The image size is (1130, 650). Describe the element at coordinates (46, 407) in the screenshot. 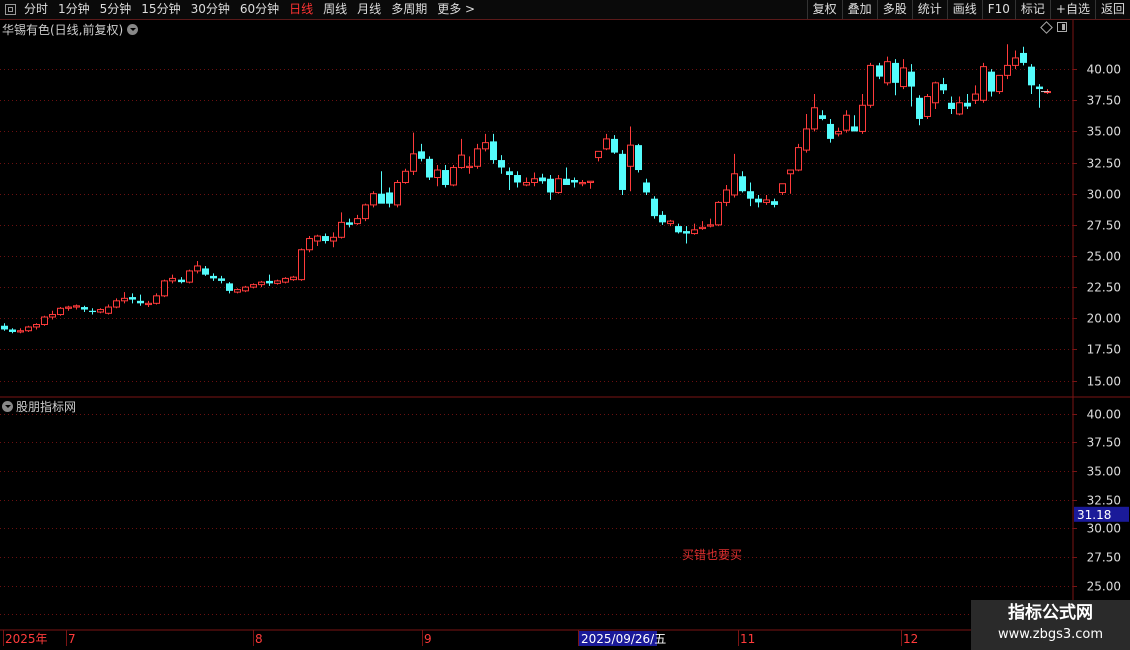

I see `sub-chart-title-text: 股朋指标网` at that location.